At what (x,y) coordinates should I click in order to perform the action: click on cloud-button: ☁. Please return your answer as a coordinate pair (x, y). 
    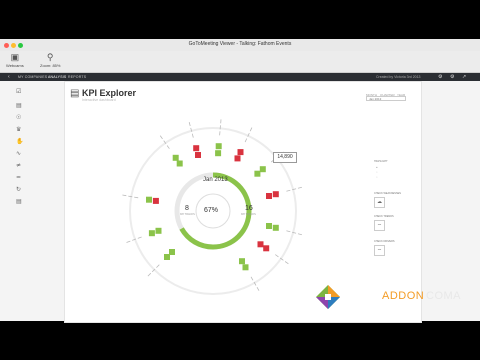
    Looking at the image, I should click on (379, 202).